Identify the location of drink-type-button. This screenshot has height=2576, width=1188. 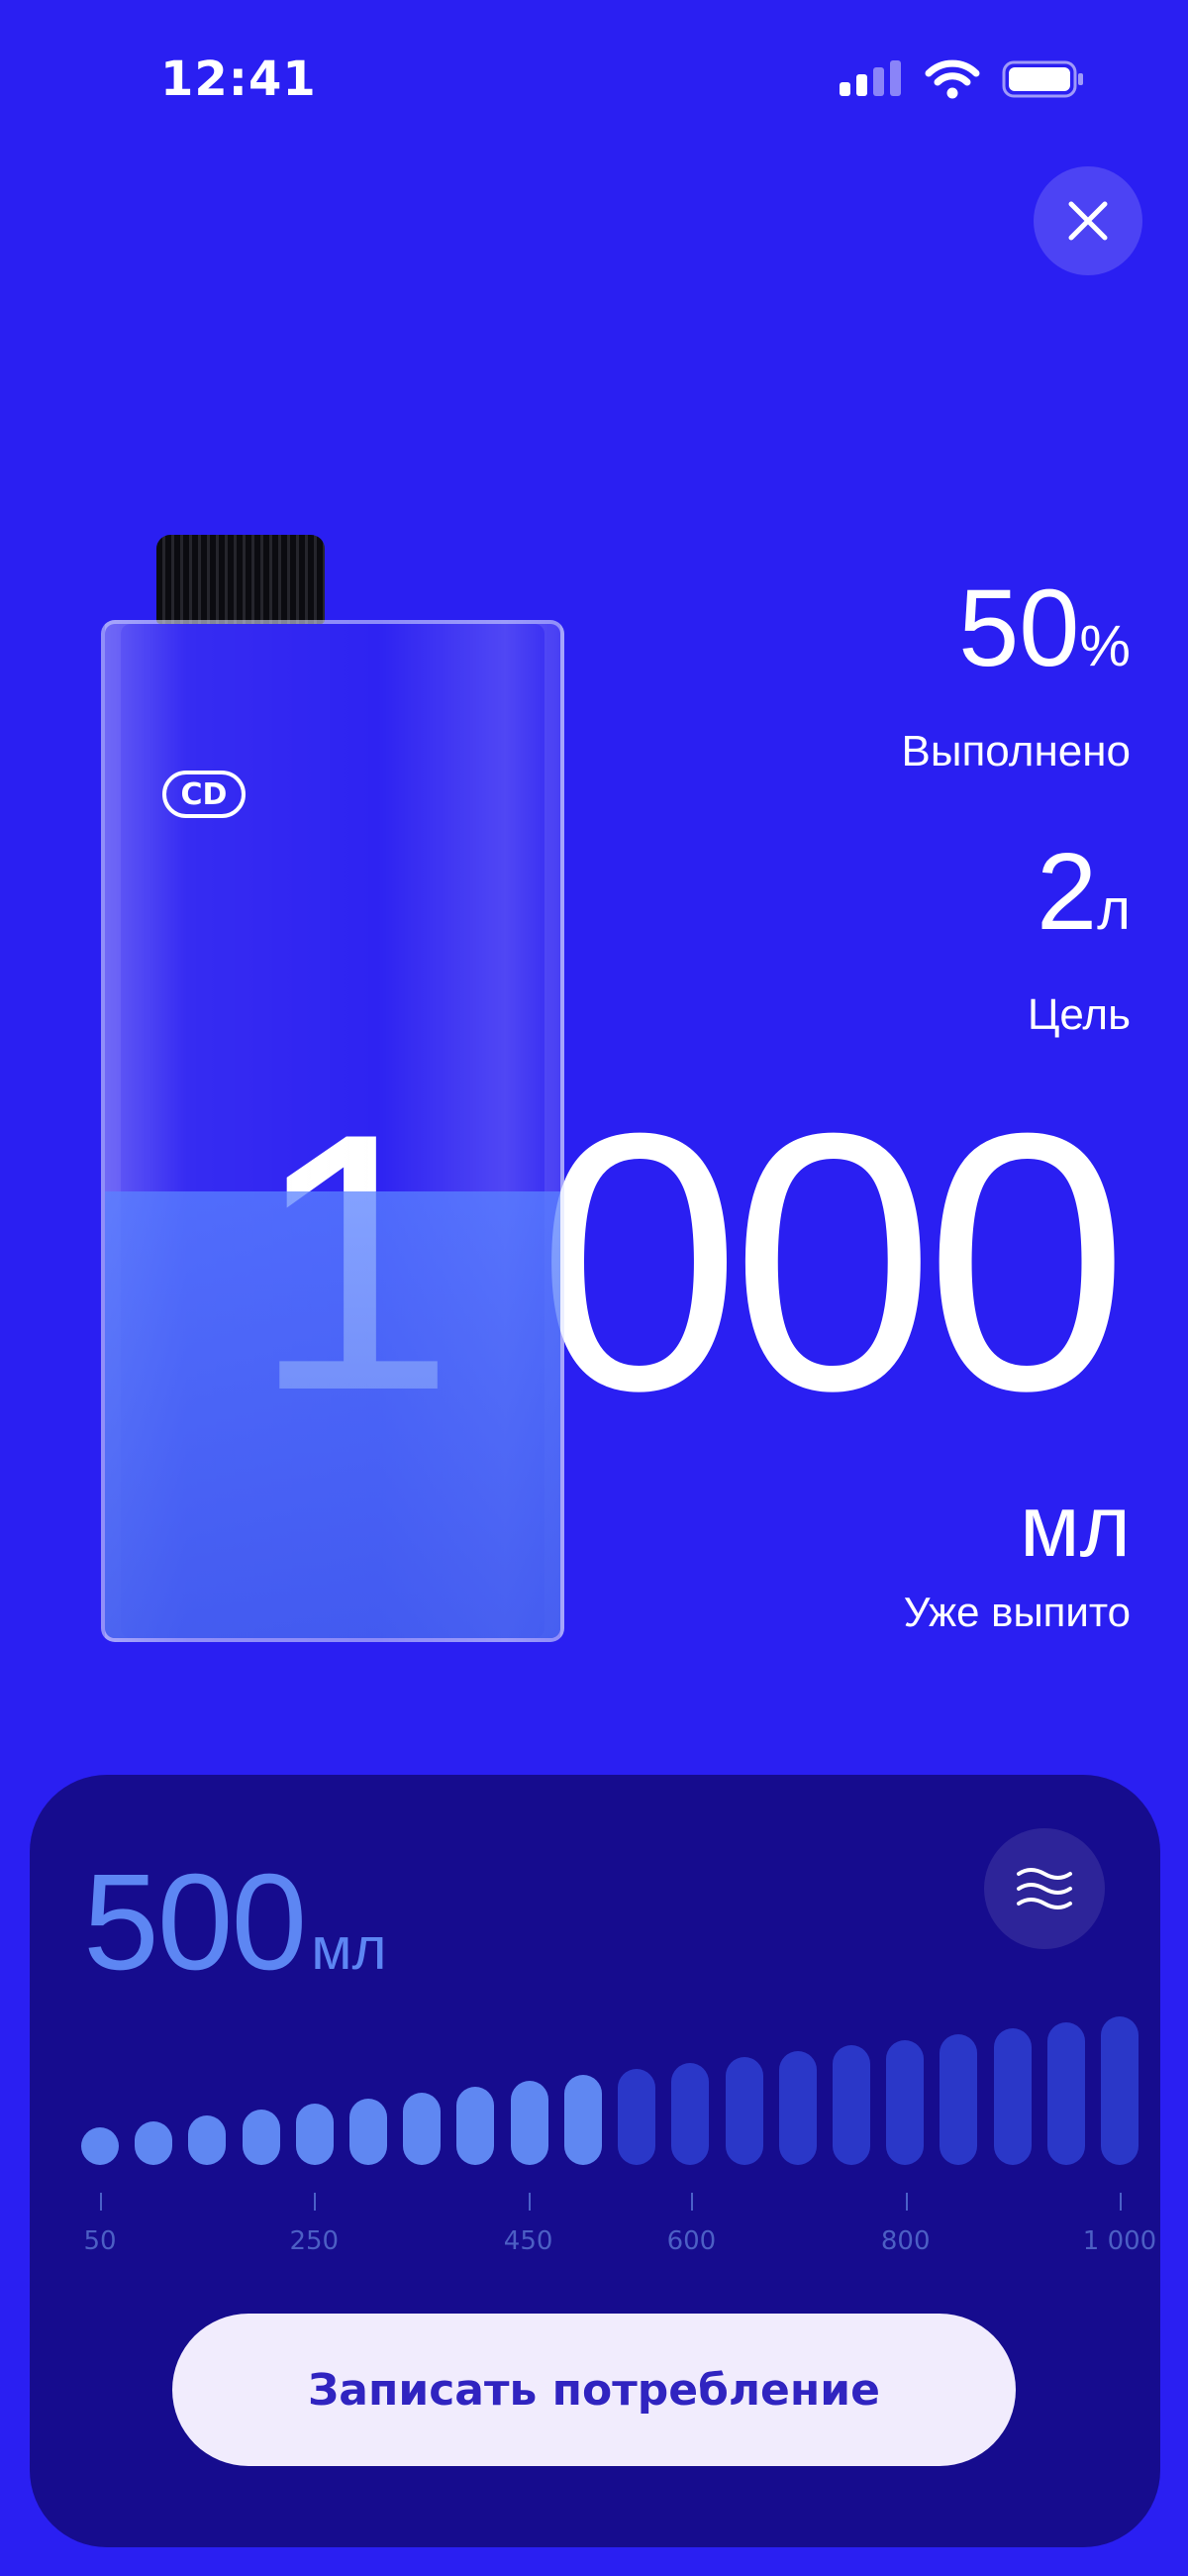
(1044, 1888).